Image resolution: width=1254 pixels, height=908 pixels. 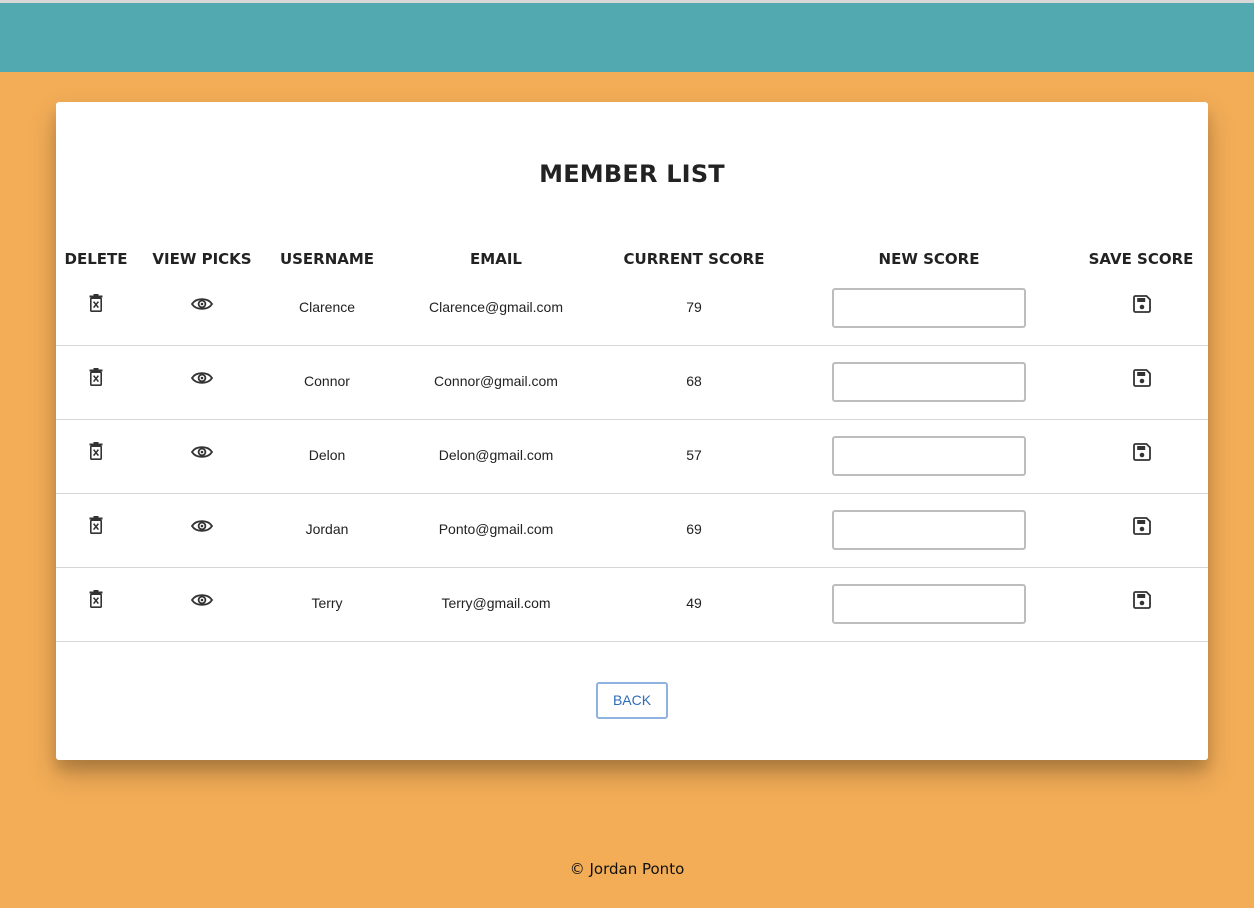 I want to click on email-cell: Delon@gmail.com, so click(x=496, y=455).